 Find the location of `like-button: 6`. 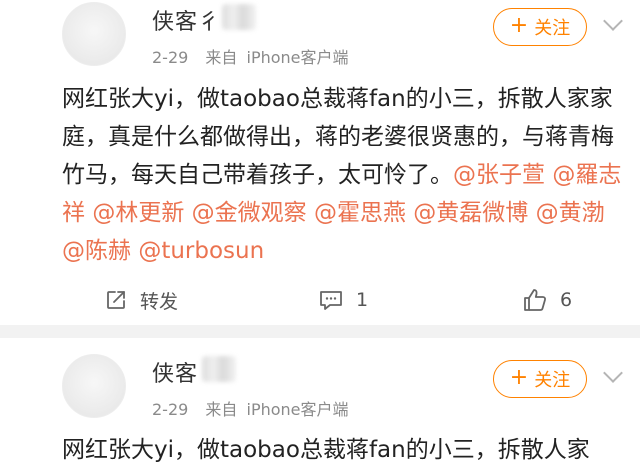

like-button: 6 is located at coordinates (547, 300).